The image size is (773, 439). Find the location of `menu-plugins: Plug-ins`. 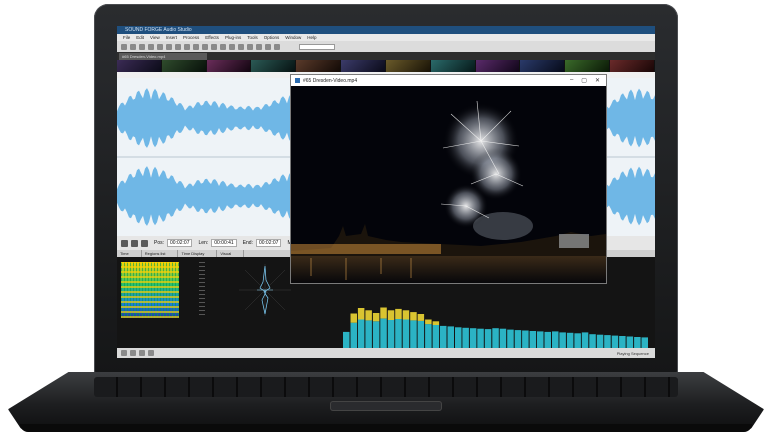

menu-plugins: Plug-ins is located at coordinates (233, 37).